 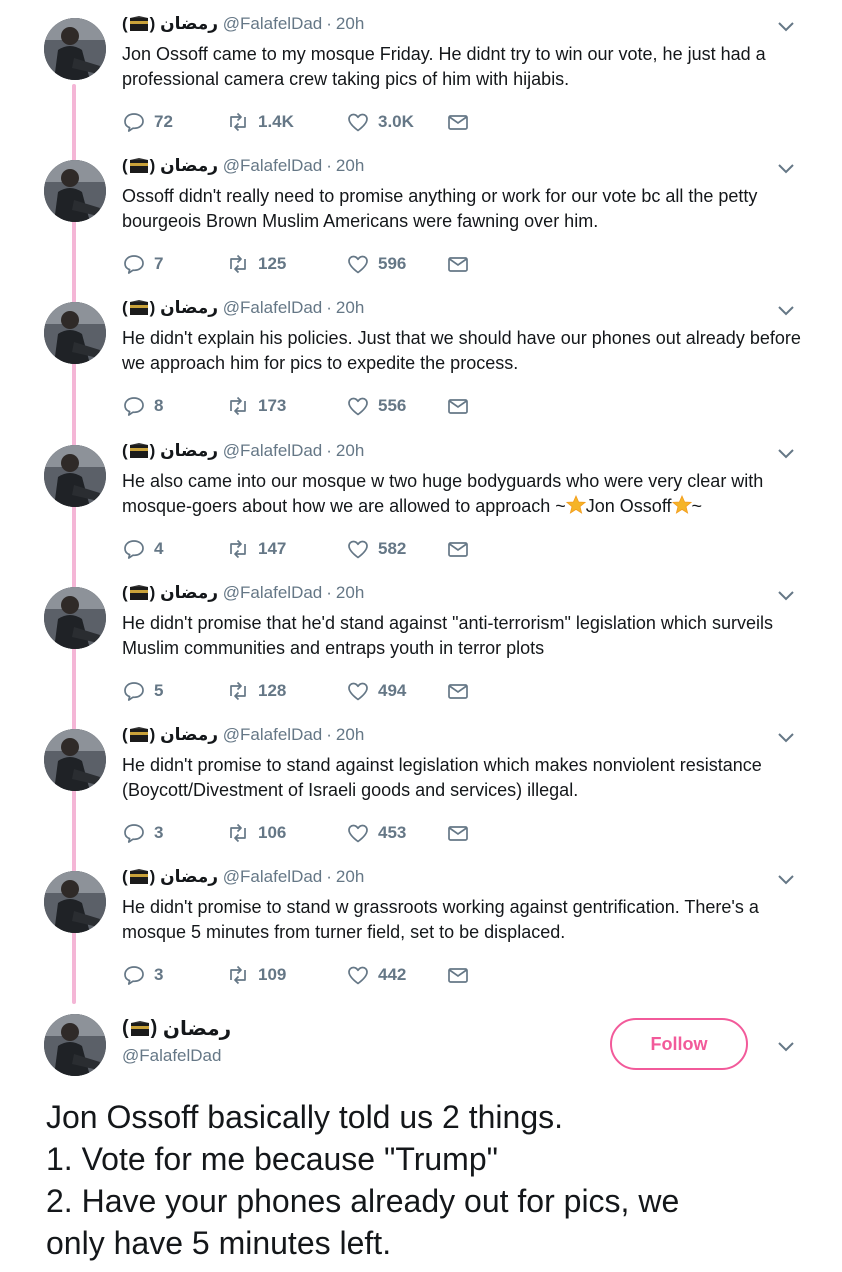 I want to click on like-count: 442, so click(x=392, y=975).